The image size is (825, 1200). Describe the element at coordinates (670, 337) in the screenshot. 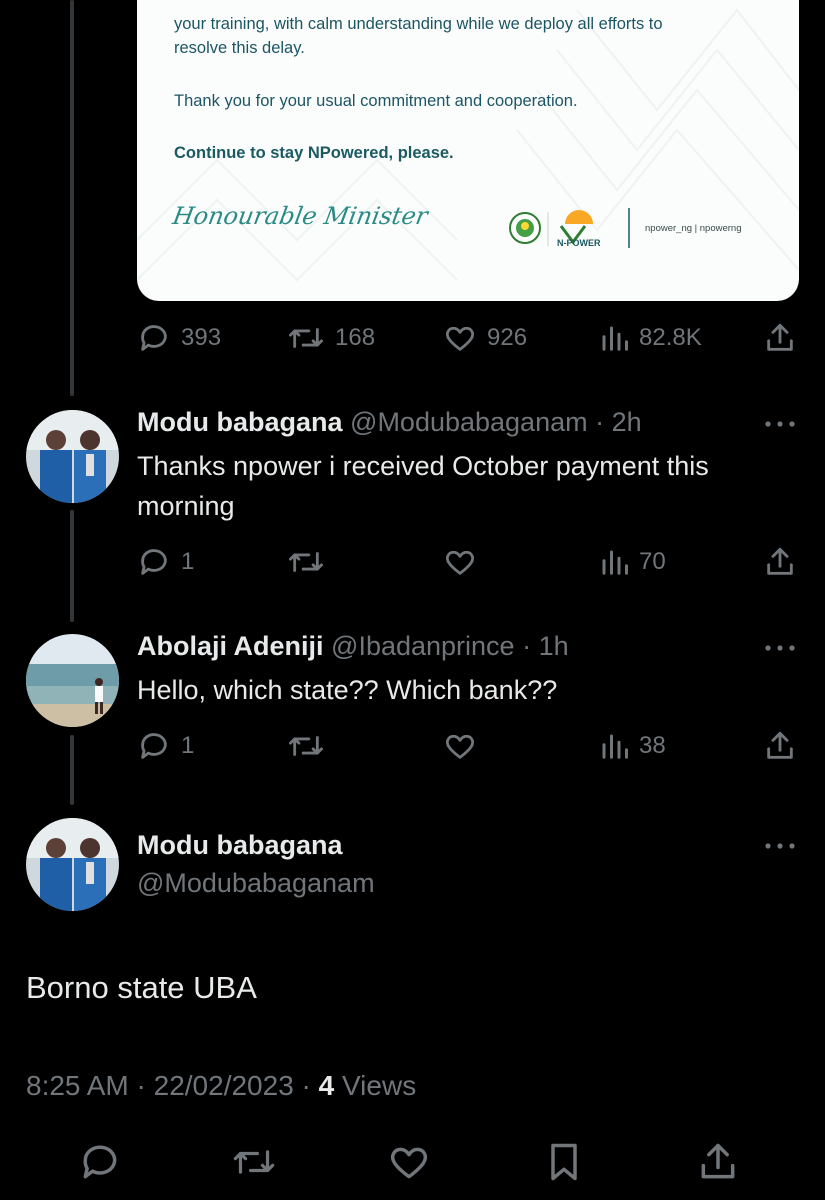

I see `views-count: 82.8K` at that location.